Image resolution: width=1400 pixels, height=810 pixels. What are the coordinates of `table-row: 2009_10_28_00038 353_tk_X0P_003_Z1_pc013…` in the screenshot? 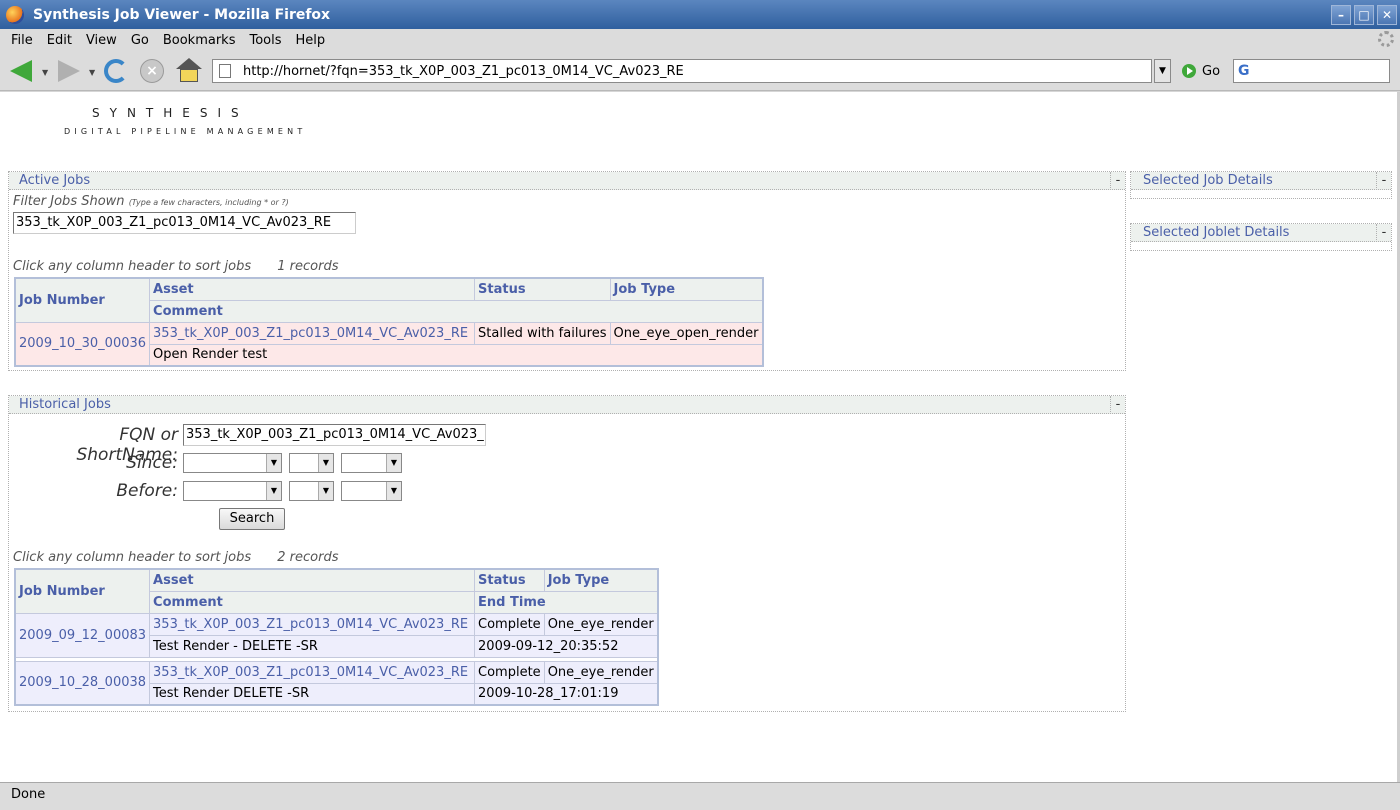 It's located at (336, 683).